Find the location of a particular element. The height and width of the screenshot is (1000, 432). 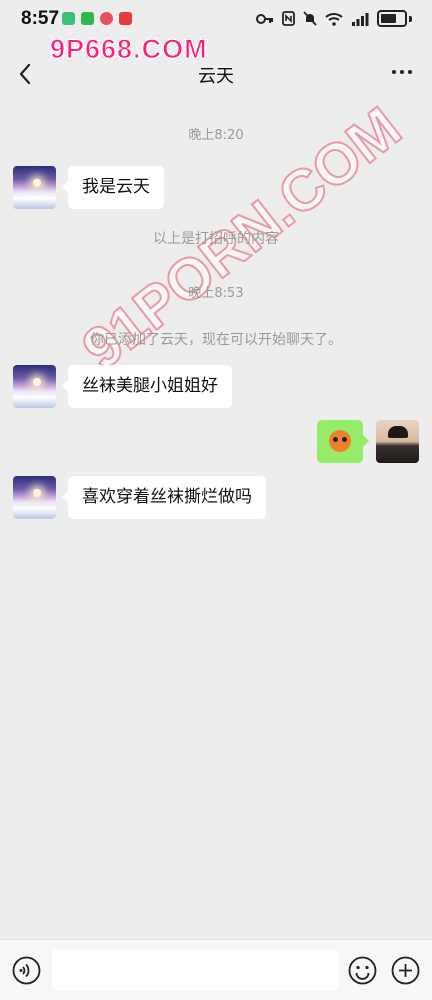

chat-header: 云天 is located at coordinates (216, 74).